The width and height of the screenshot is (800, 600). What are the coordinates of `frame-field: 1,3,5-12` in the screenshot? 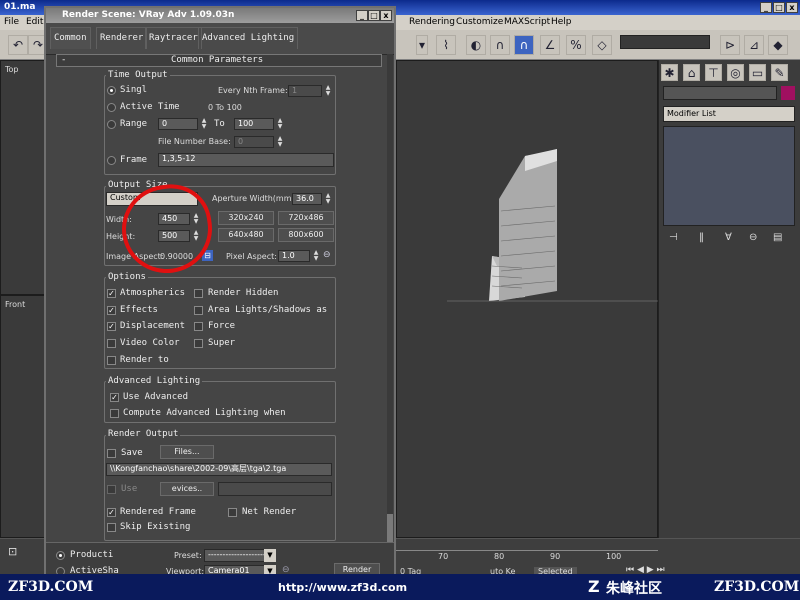 It's located at (246, 160).